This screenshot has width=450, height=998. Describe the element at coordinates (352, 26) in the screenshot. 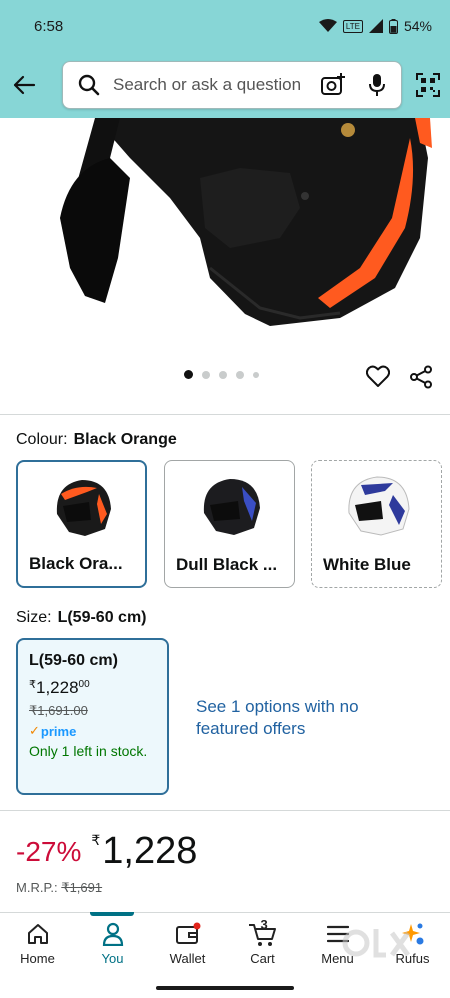

I see `lte-badge: LTE` at that location.